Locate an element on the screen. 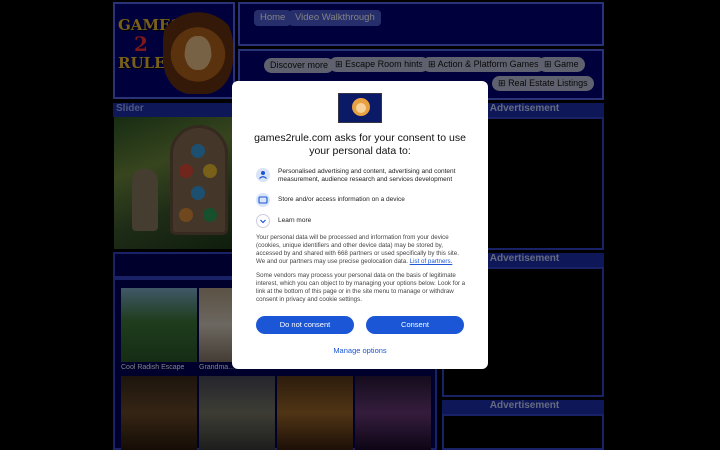 The image size is (720, 450). list-of-partners-link: List of partners. is located at coordinates (431, 261).